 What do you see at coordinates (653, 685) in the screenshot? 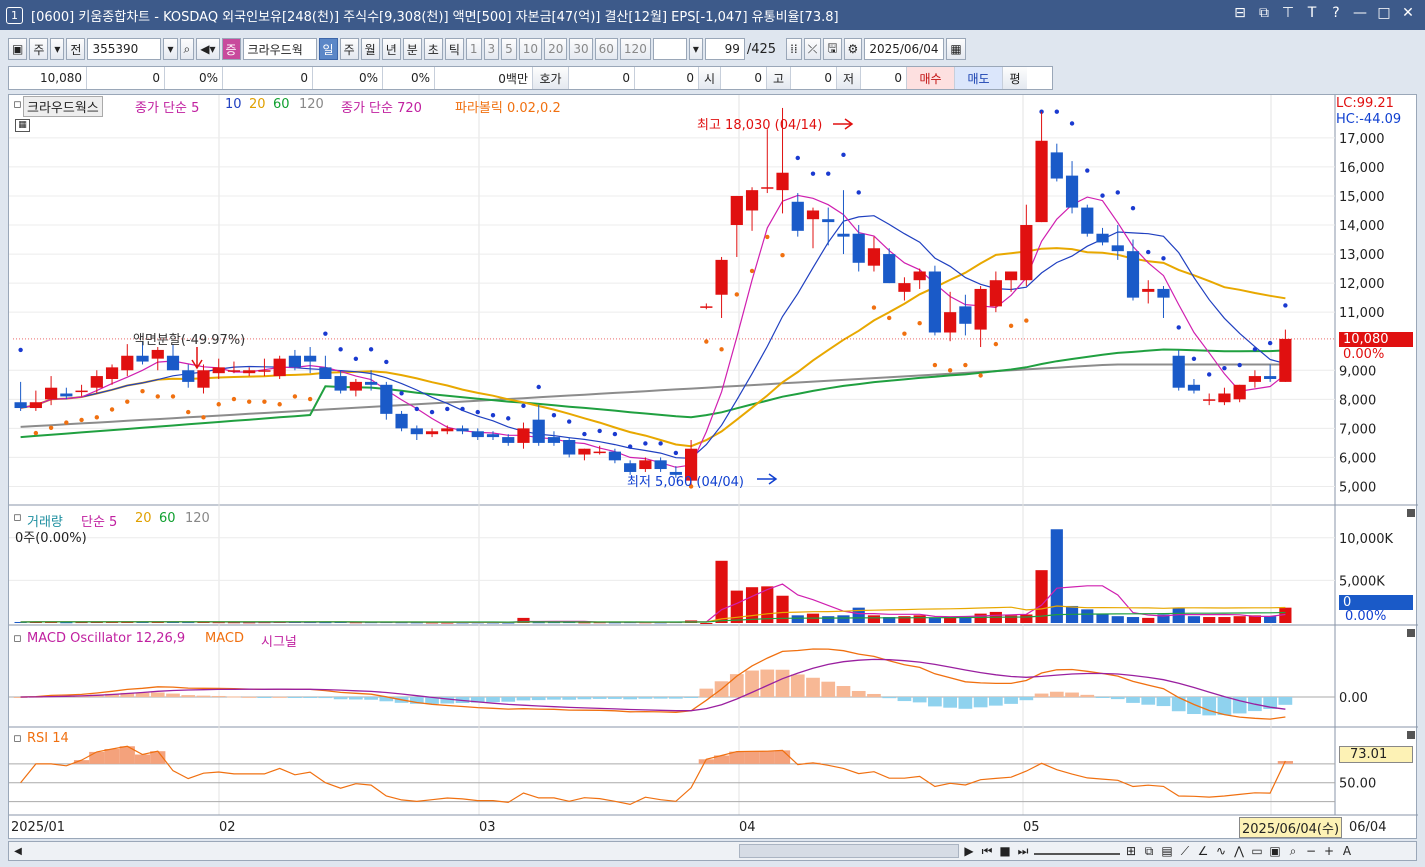
I see `macd-signal-line` at bounding box center [653, 685].